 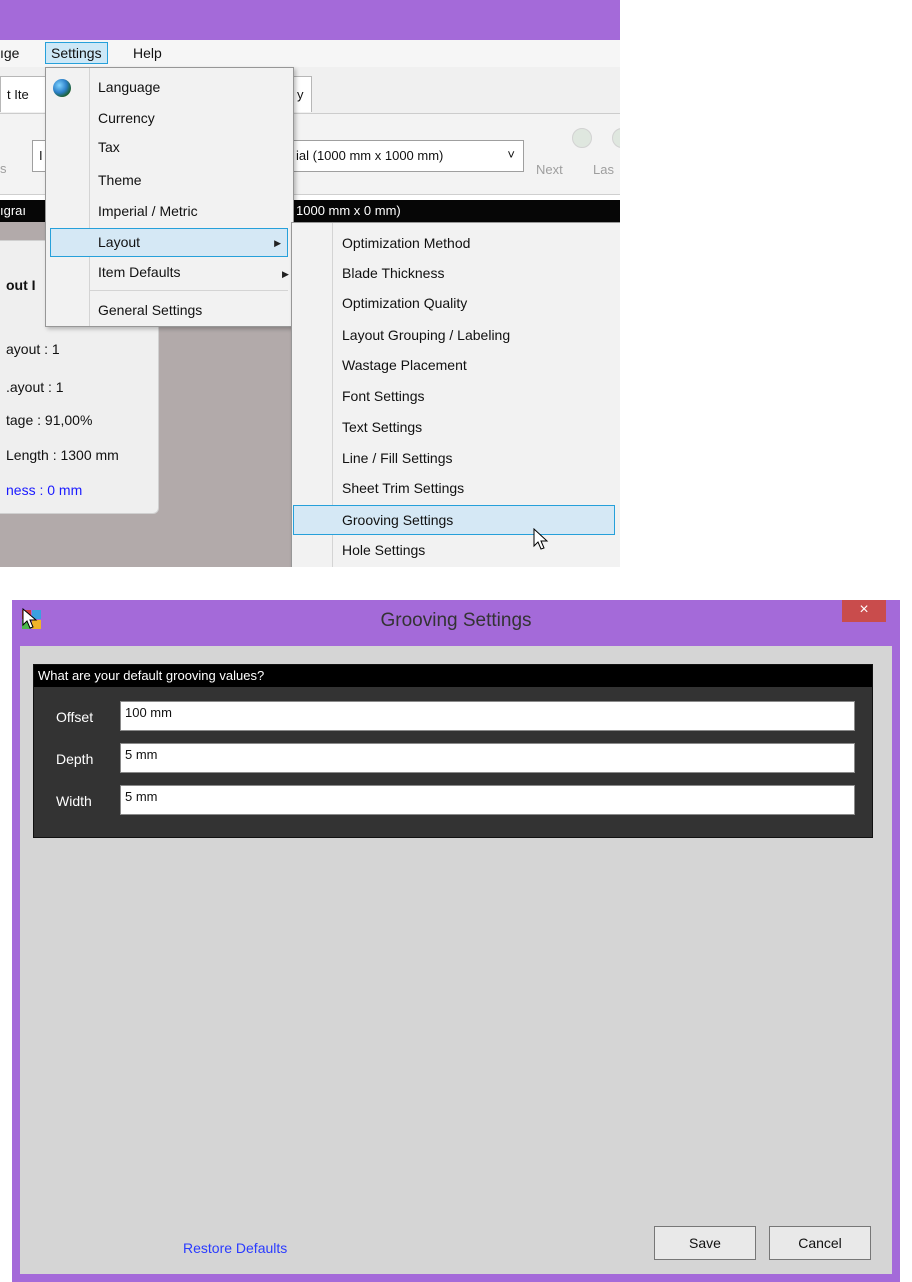 I want to click on submenu-item-grooving-settings: Grooving Settings, so click(x=454, y=520).